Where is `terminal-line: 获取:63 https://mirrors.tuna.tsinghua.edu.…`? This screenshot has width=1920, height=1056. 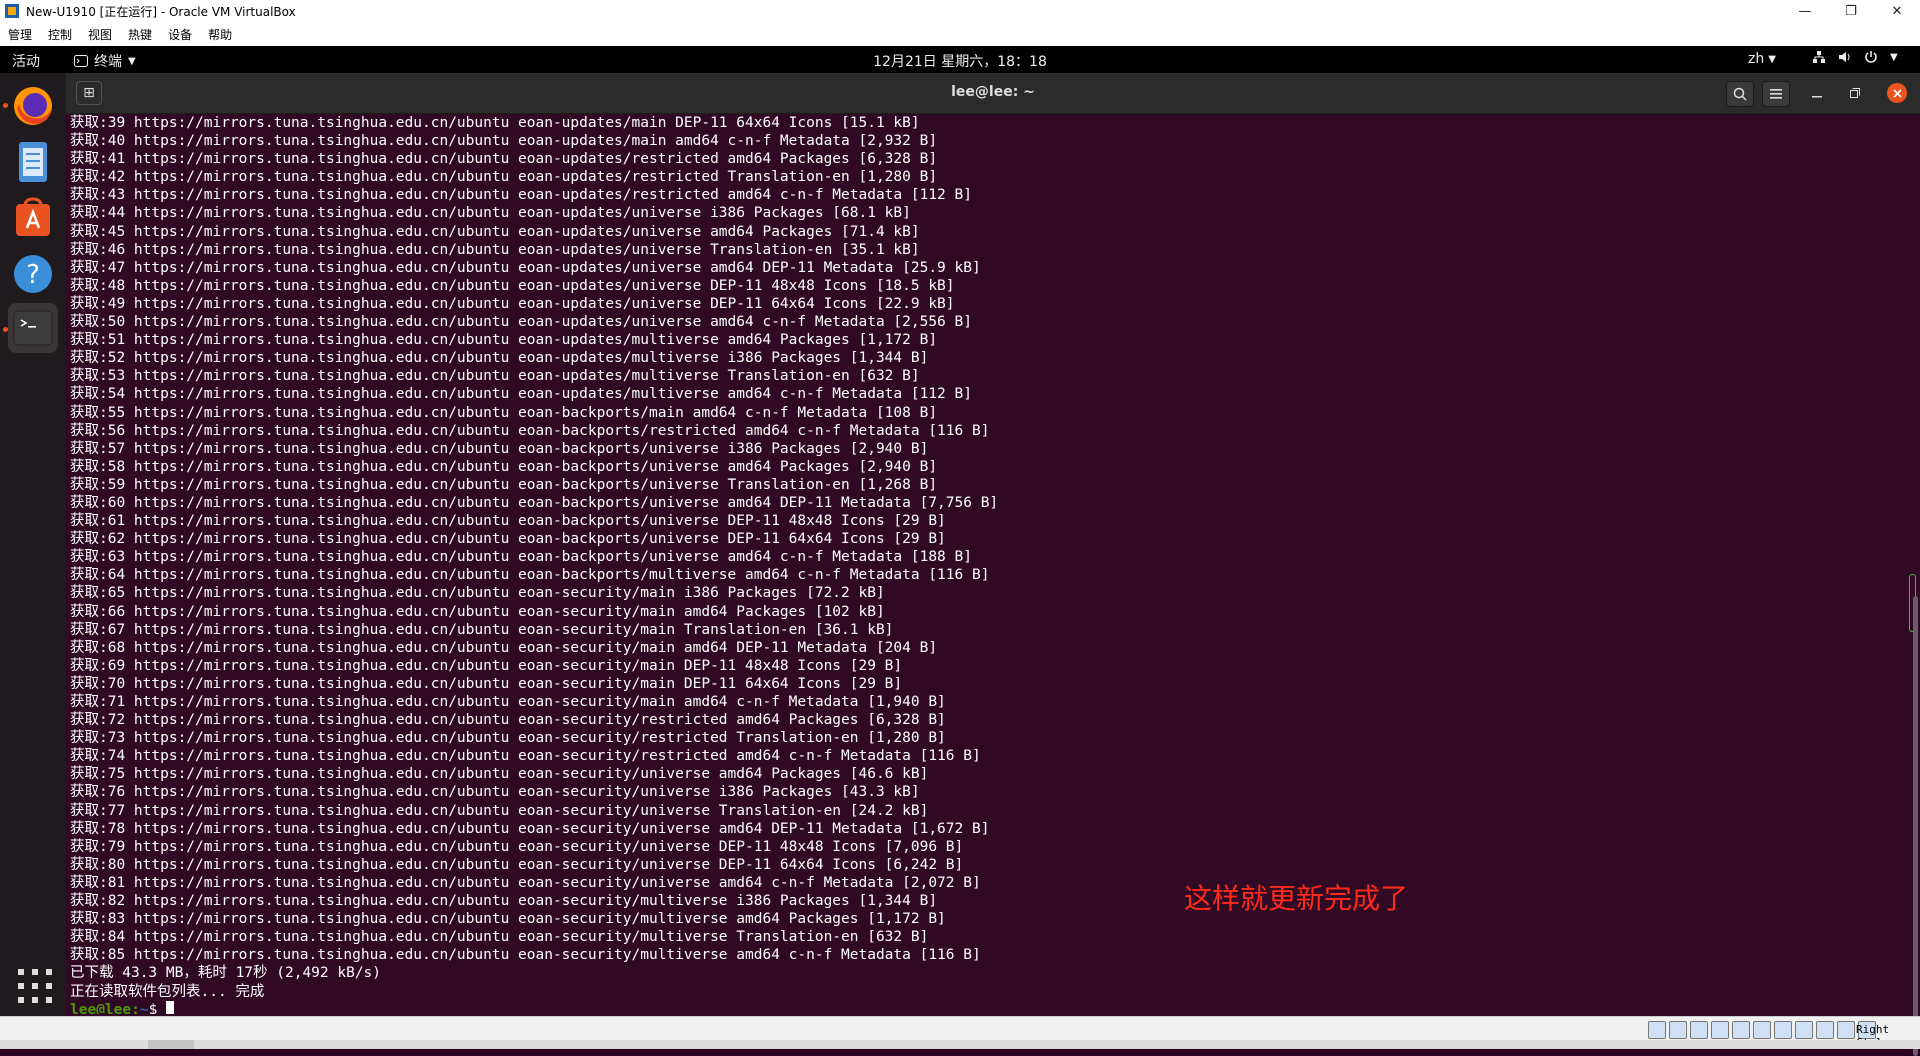 terminal-line: 获取:63 https://mirrors.tuna.tsinghua.edu.… is located at coordinates (521, 557).